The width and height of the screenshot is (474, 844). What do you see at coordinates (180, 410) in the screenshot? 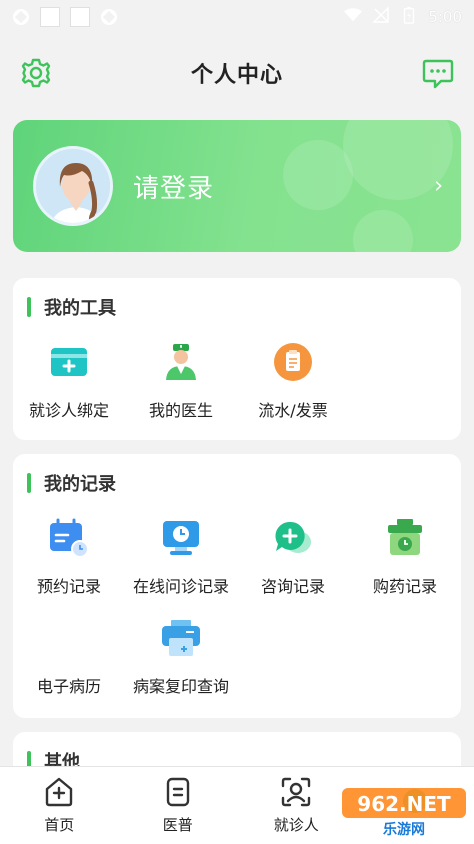
I see `tool-label: 我的医生` at bounding box center [180, 410].